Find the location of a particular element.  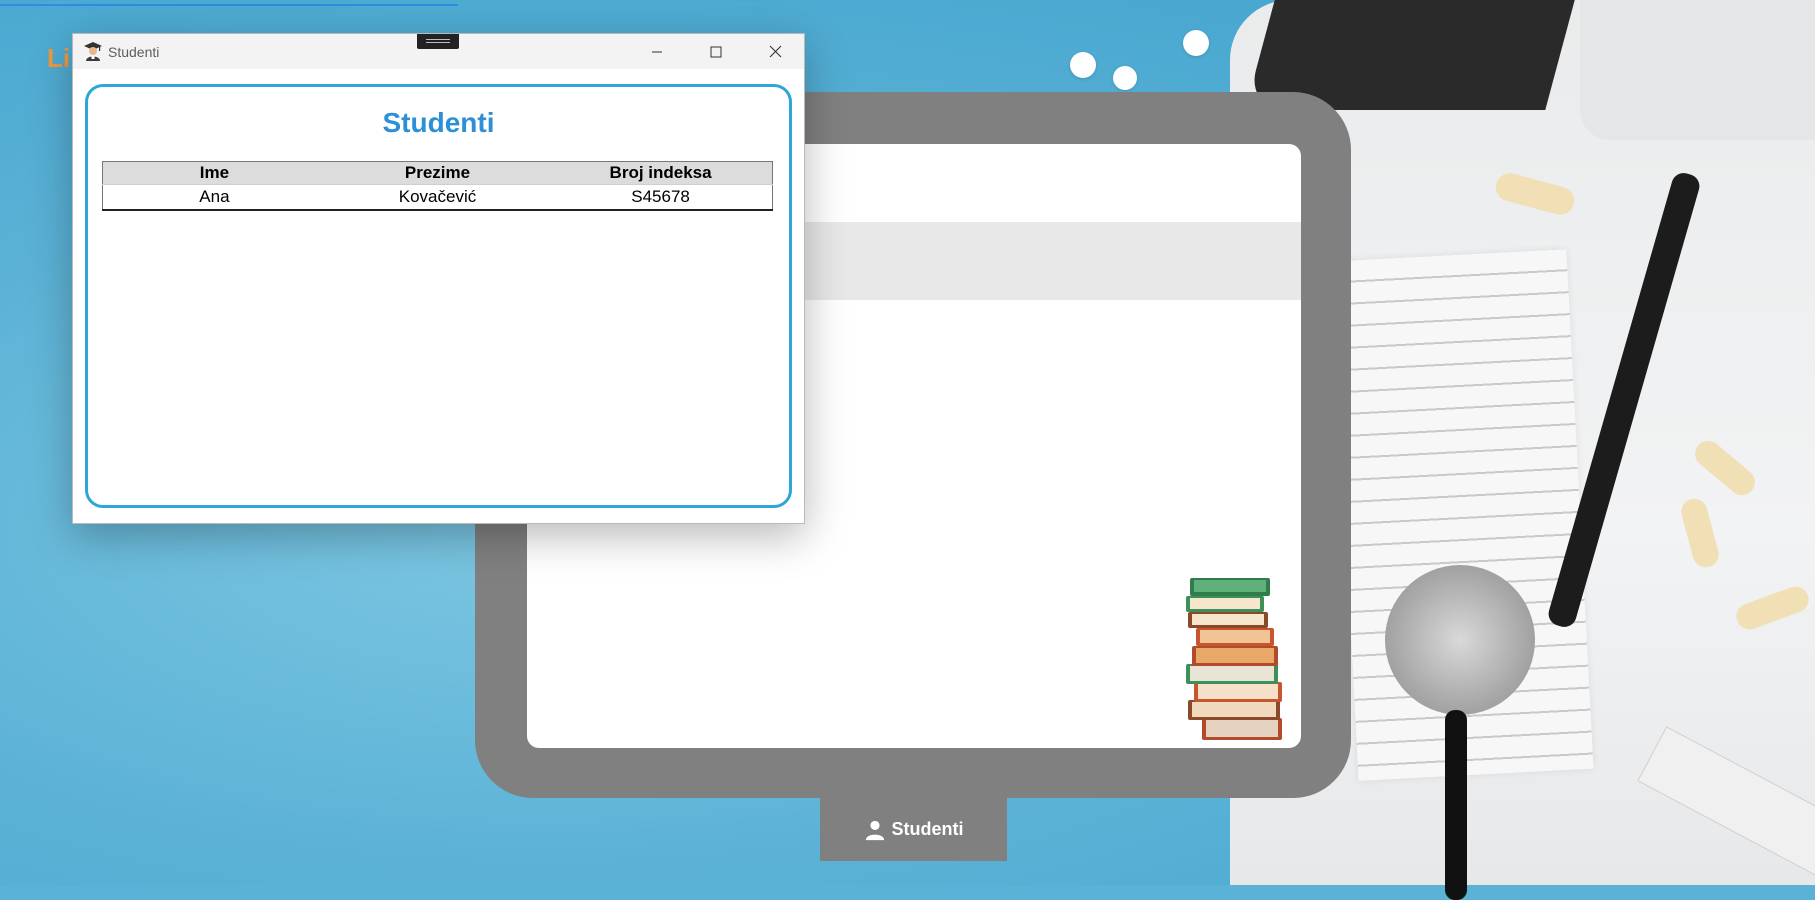

minimize-icon is located at coordinates (657, 51).